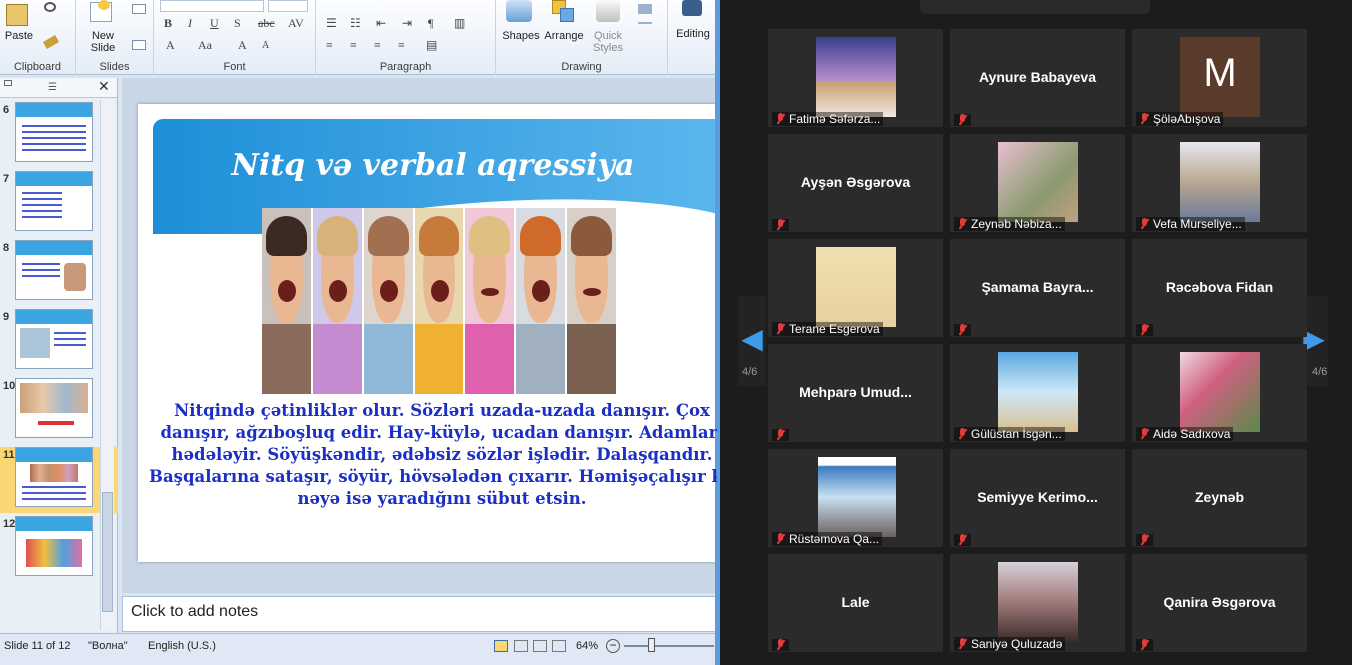  What do you see at coordinates (381, 23) in the screenshot?
I see `decrease-indent-icon: ⇤` at bounding box center [381, 23].